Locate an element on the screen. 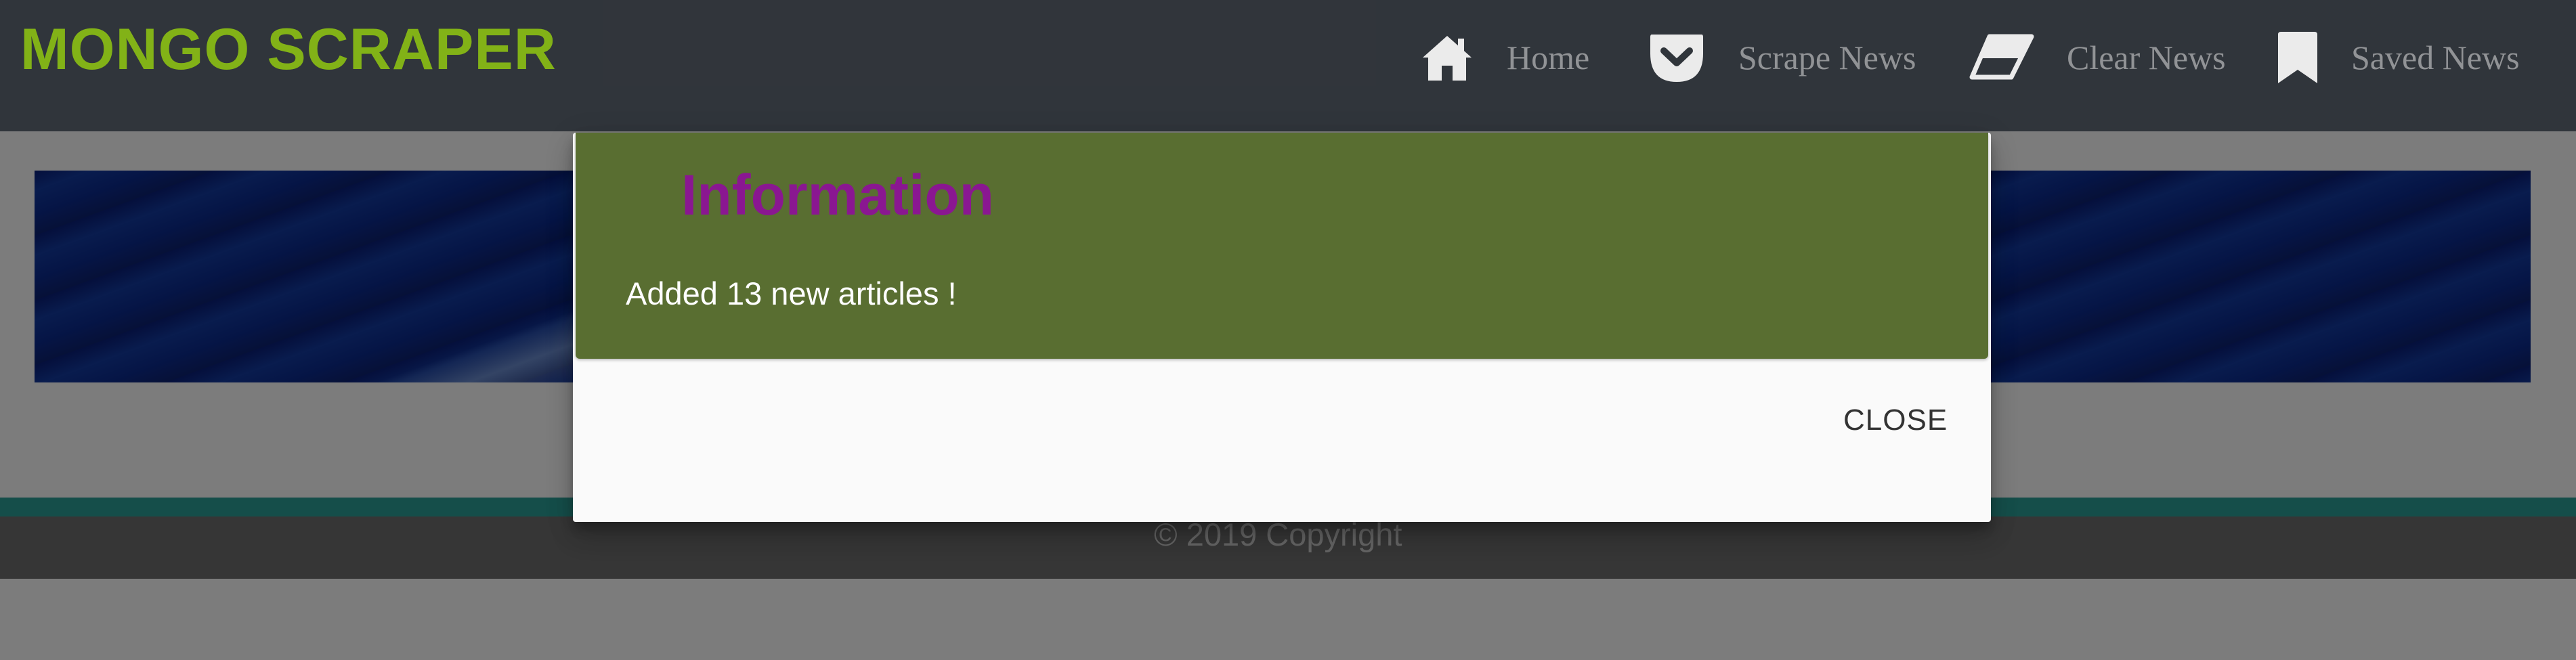 This screenshot has width=2576, height=660. nav-saved-news-link: Saved News is located at coordinates (2398, 57).